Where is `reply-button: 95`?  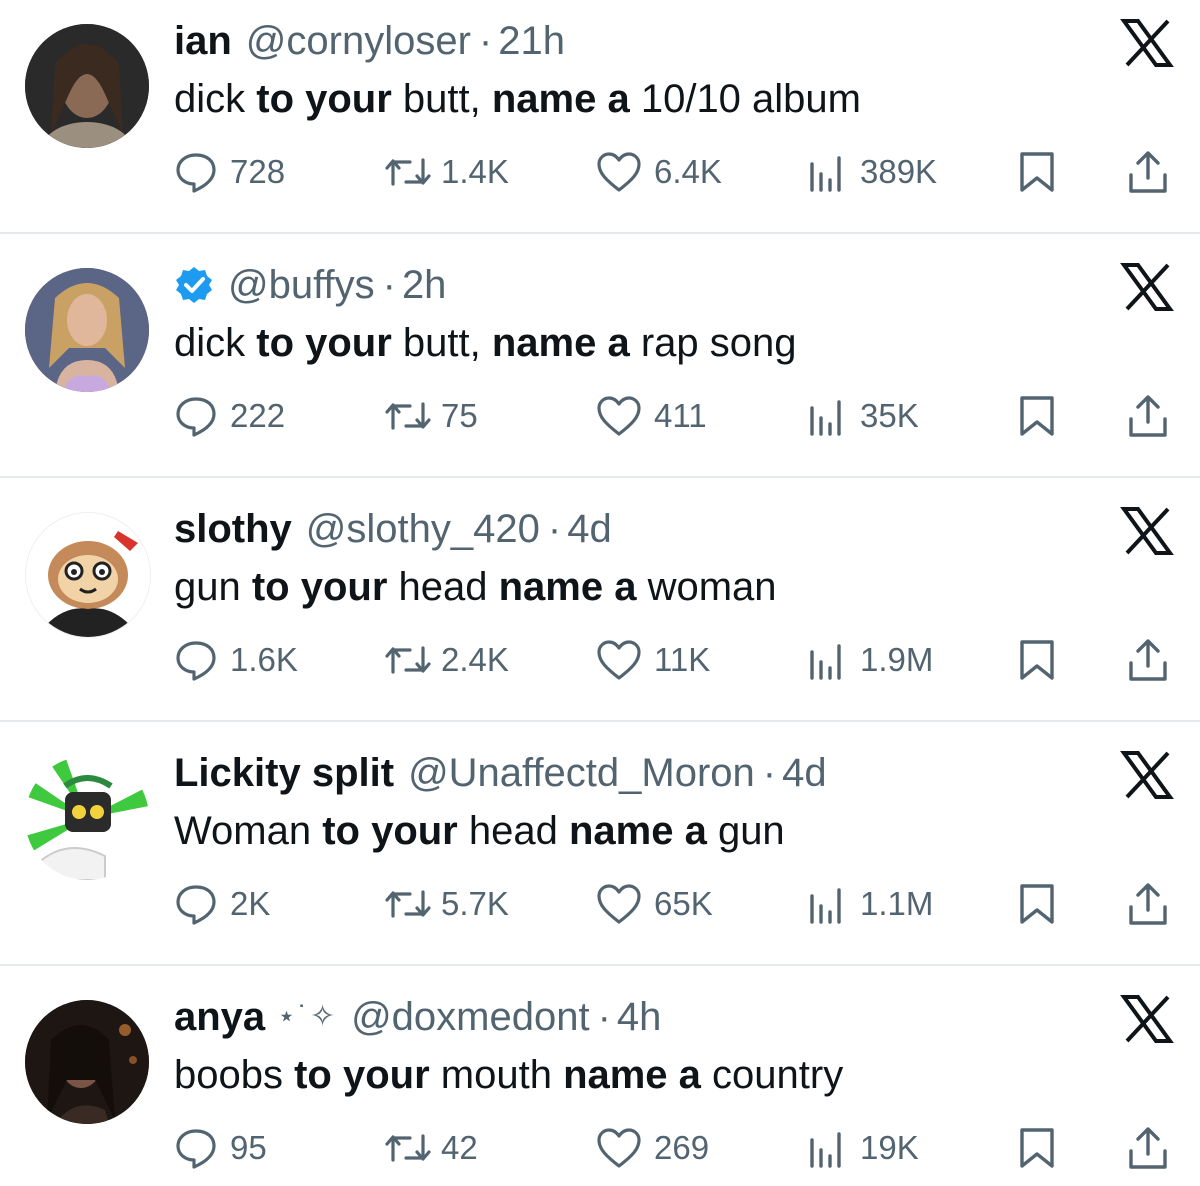
reply-button: 95 is located at coordinates (220, 1148).